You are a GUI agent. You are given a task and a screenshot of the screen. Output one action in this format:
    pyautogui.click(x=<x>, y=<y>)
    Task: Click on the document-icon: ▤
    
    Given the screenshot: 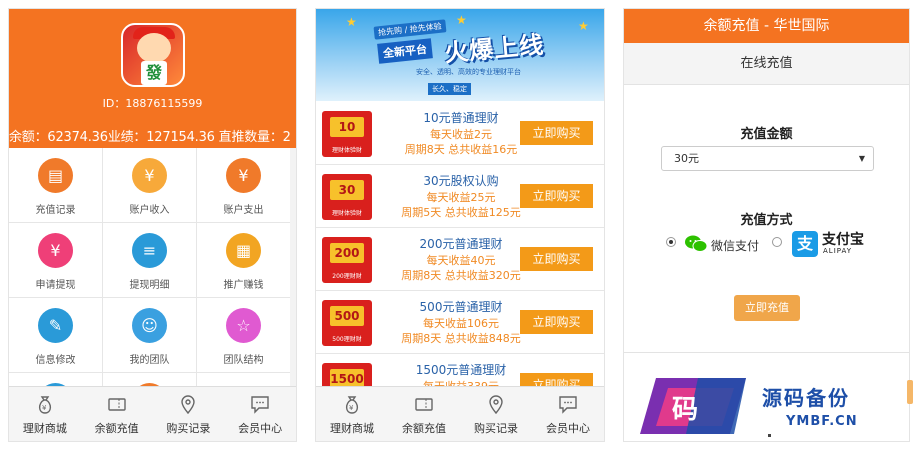 What is the action you would take?
    pyautogui.click(x=55, y=175)
    